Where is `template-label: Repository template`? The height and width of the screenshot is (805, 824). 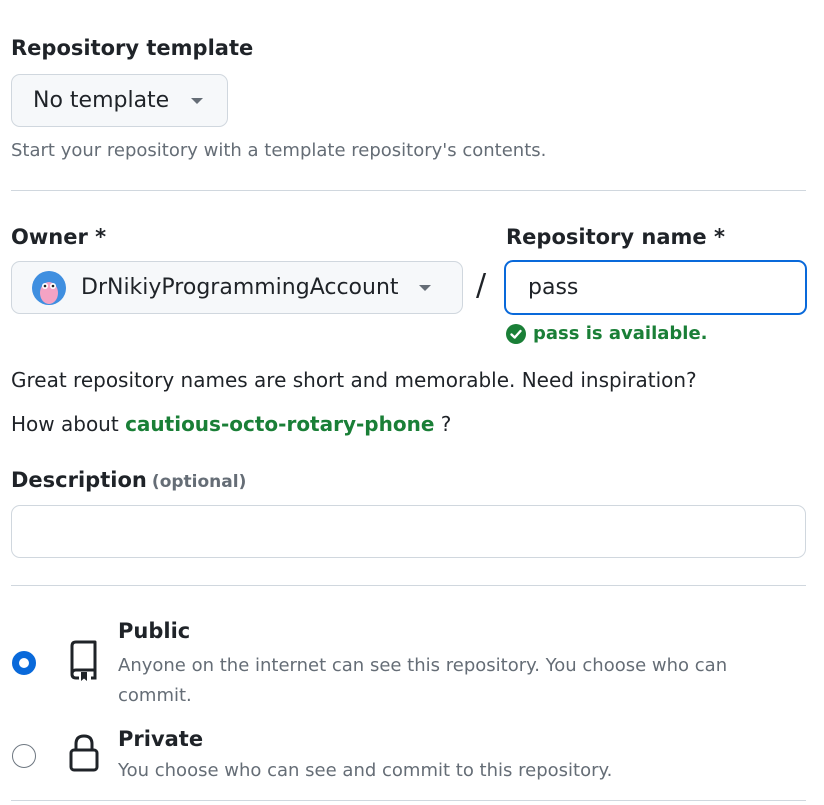
template-label: Repository template is located at coordinates (132, 48).